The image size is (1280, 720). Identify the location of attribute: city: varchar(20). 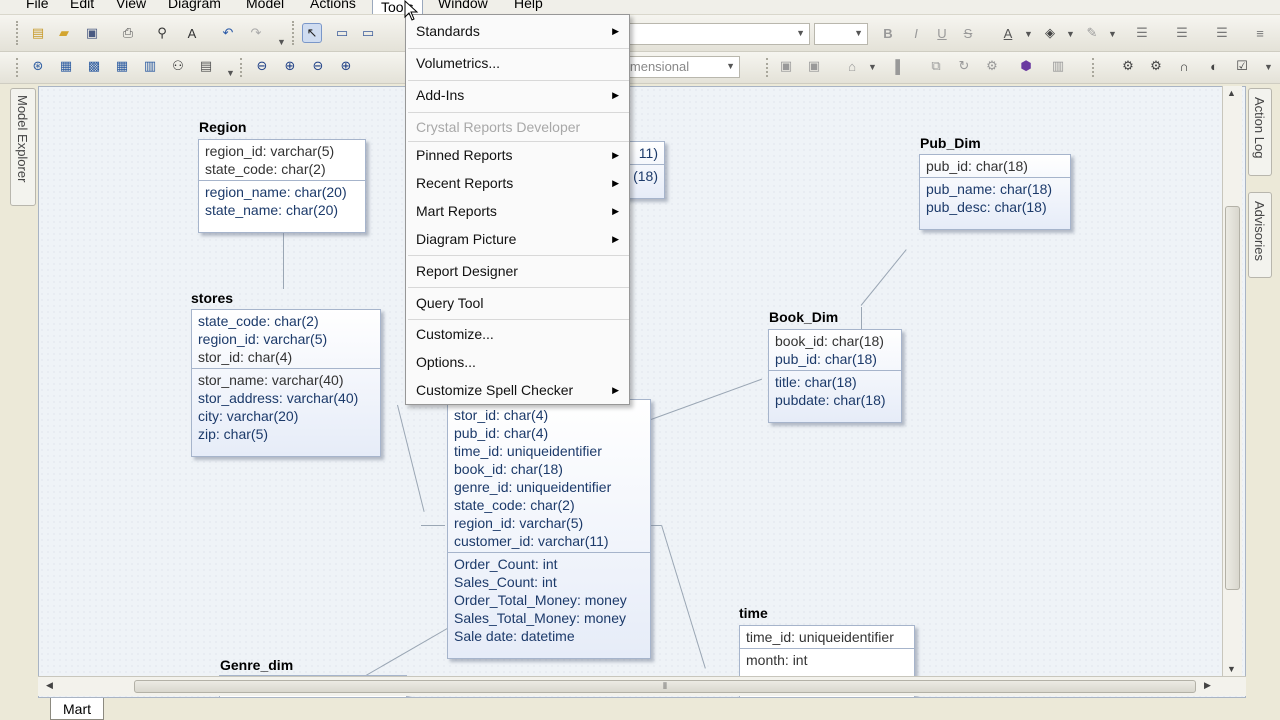
(286, 416).